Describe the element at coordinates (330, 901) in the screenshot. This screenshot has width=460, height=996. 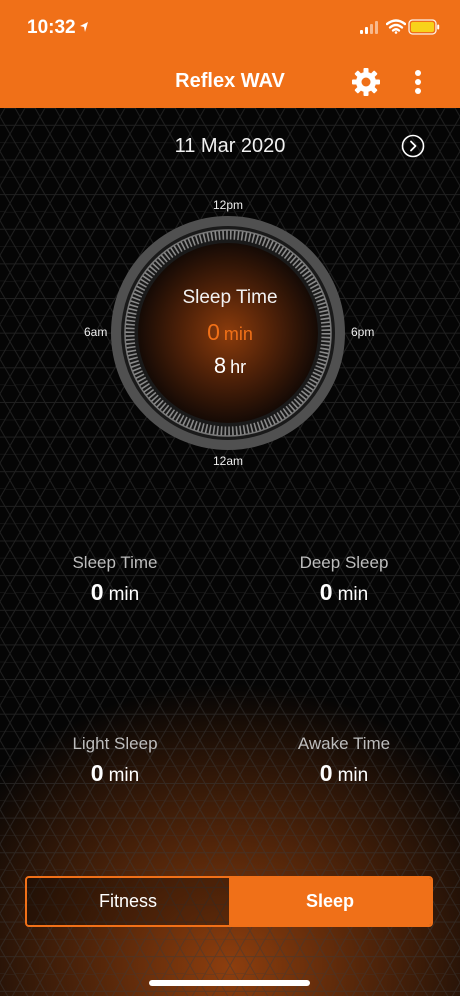
I see `tab-sleep: Sleep` at that location.